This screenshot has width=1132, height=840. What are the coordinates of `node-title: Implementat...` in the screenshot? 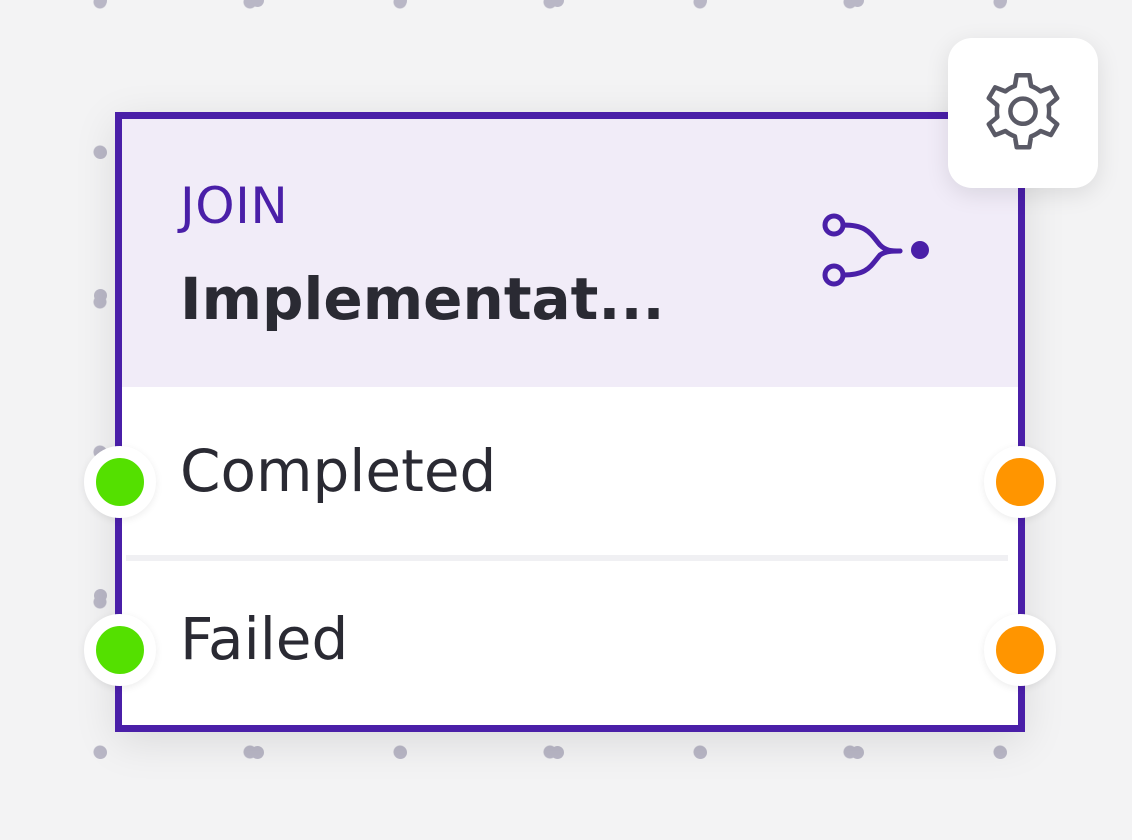 It's located at (422, 299).